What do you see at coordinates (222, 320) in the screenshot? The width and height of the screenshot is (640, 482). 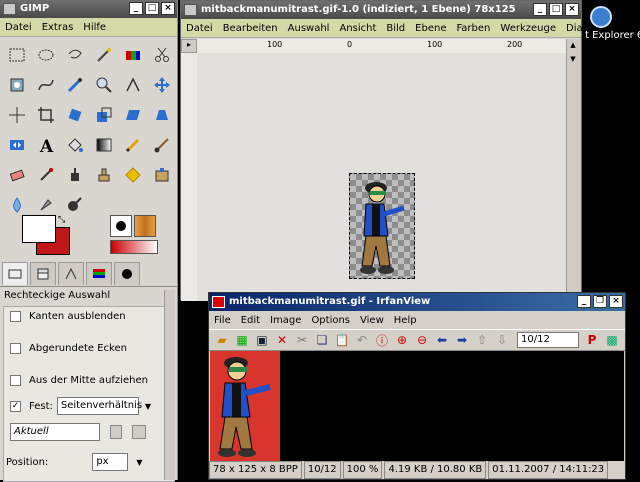 I see `irfan-menu-file: File` at bounding box center [222, 320].